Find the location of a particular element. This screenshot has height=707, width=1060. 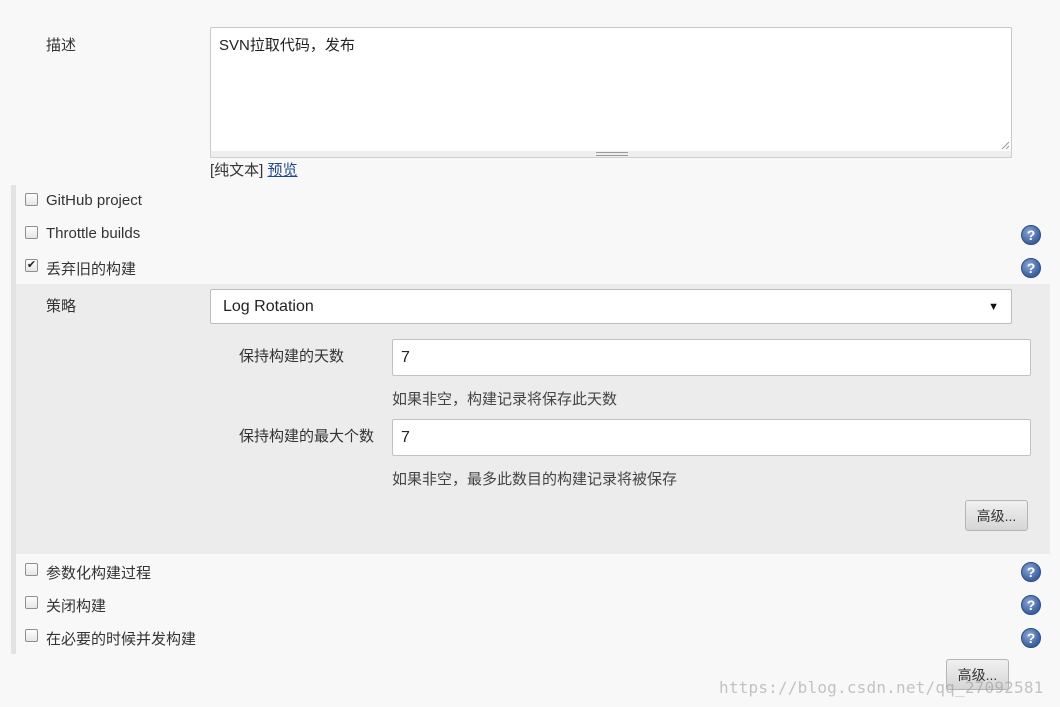

days-to-keep-value: 7 is located at coordinates (405, 357).